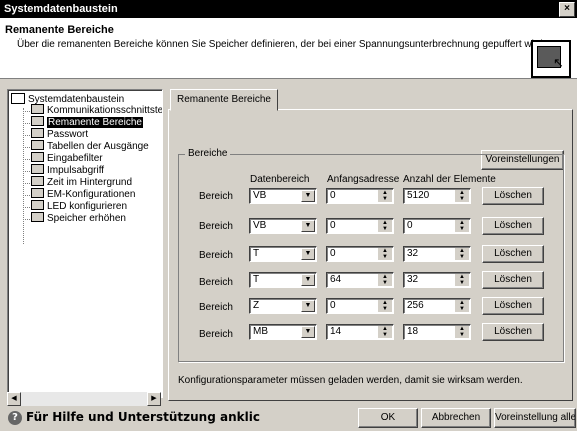 This screenshot has height=431, width=577. What do you see at coordinates (68, 134) in the screenshot?
I see `tree-item-label: Passwort` at bounding box center [68, 134].